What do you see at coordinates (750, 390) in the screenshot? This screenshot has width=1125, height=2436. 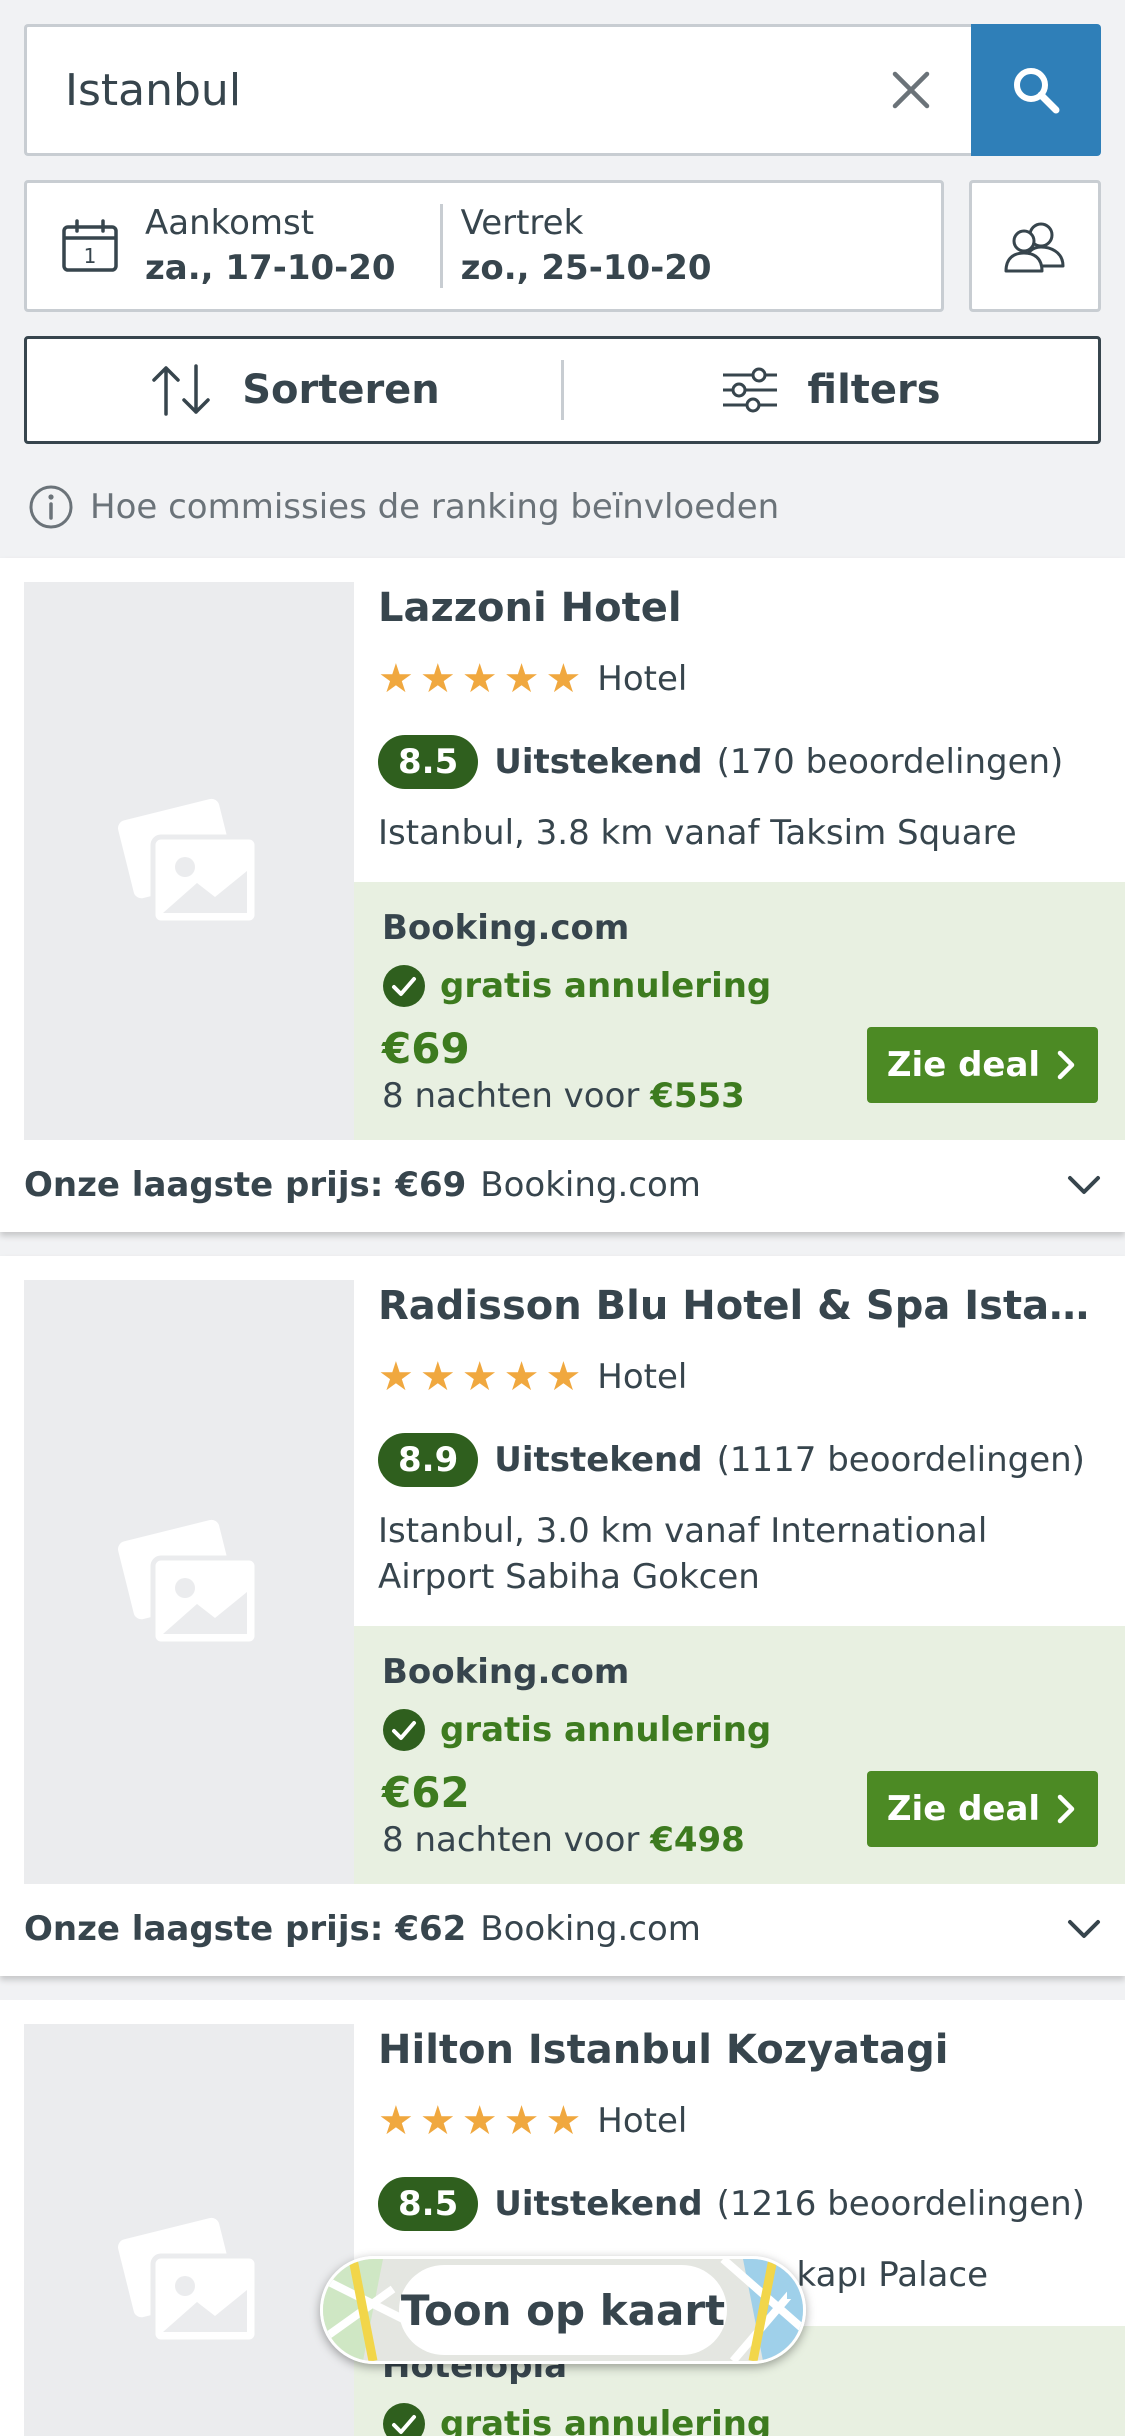 I see `sliders-icon` at bounding box center [750, 390].